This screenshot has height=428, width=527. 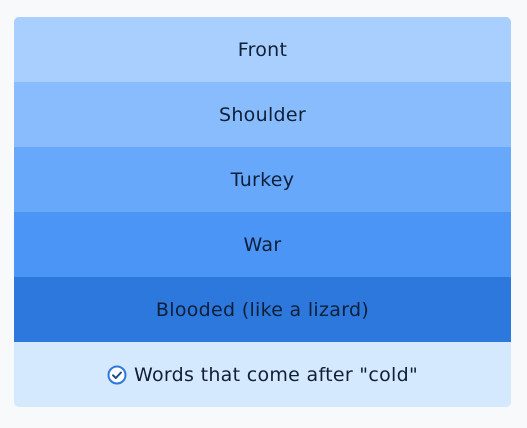 I want to click on word-tile-blooded: Blooded (like a lizard), so click(x=262, y=309).